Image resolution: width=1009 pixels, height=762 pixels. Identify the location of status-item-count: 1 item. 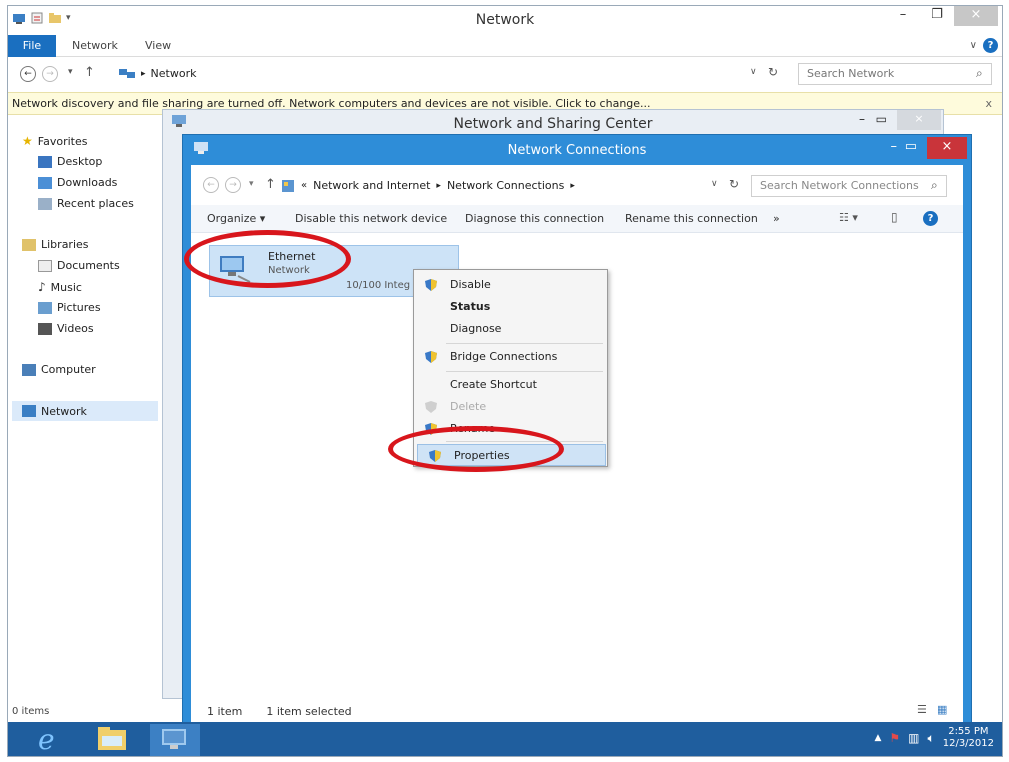
(225, 711).